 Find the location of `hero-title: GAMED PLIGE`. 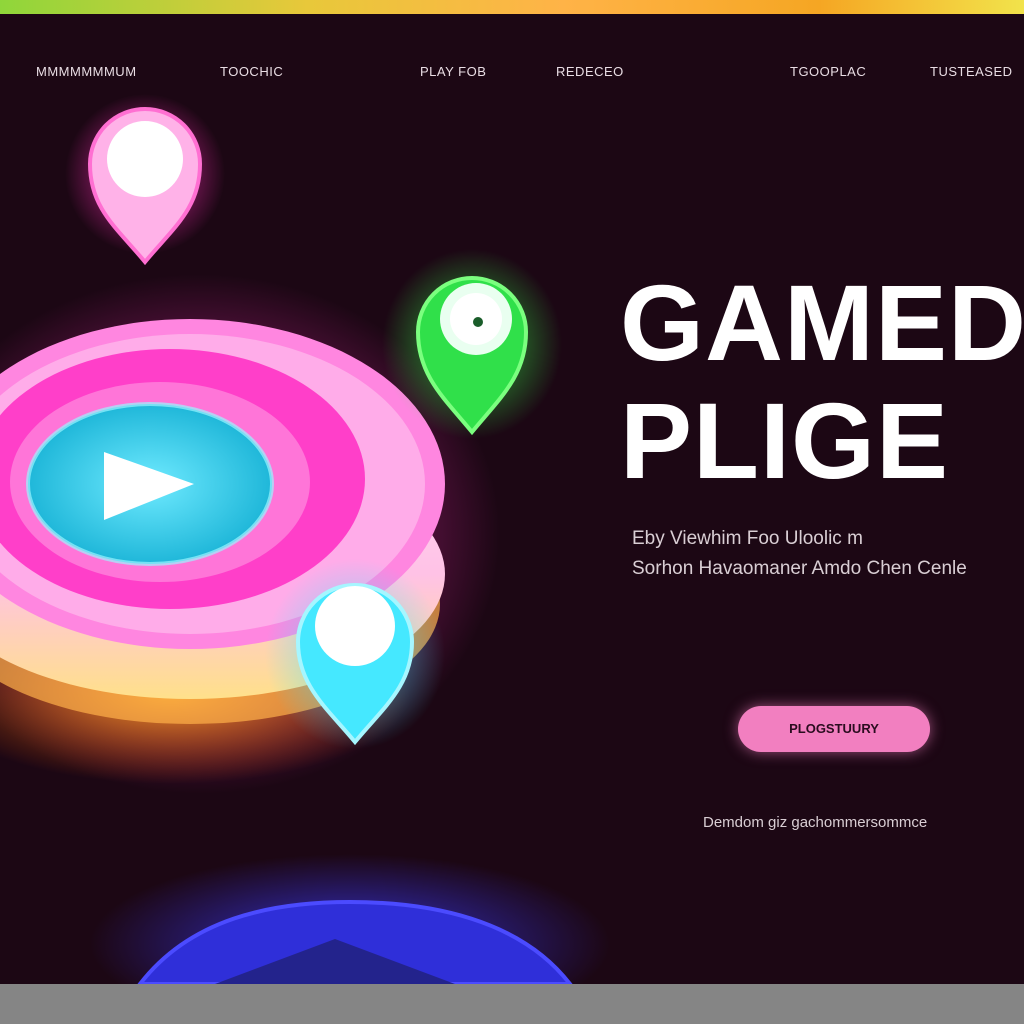

hero-title: GAMED PLIGE is located at coordinates (822, 382).